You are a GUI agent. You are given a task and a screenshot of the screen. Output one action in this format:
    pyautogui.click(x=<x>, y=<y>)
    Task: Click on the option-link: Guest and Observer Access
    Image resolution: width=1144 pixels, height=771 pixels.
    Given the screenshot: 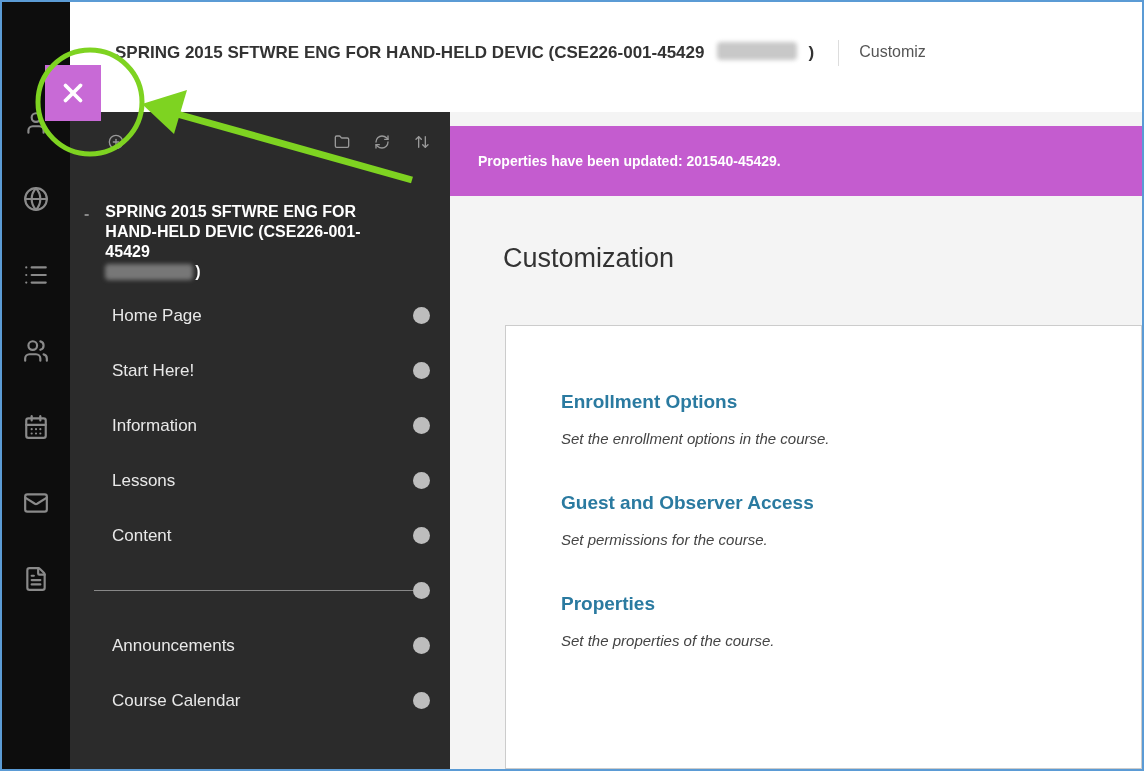 What is the action you would take?
    pyautogui.click(x=687, y=502)
    